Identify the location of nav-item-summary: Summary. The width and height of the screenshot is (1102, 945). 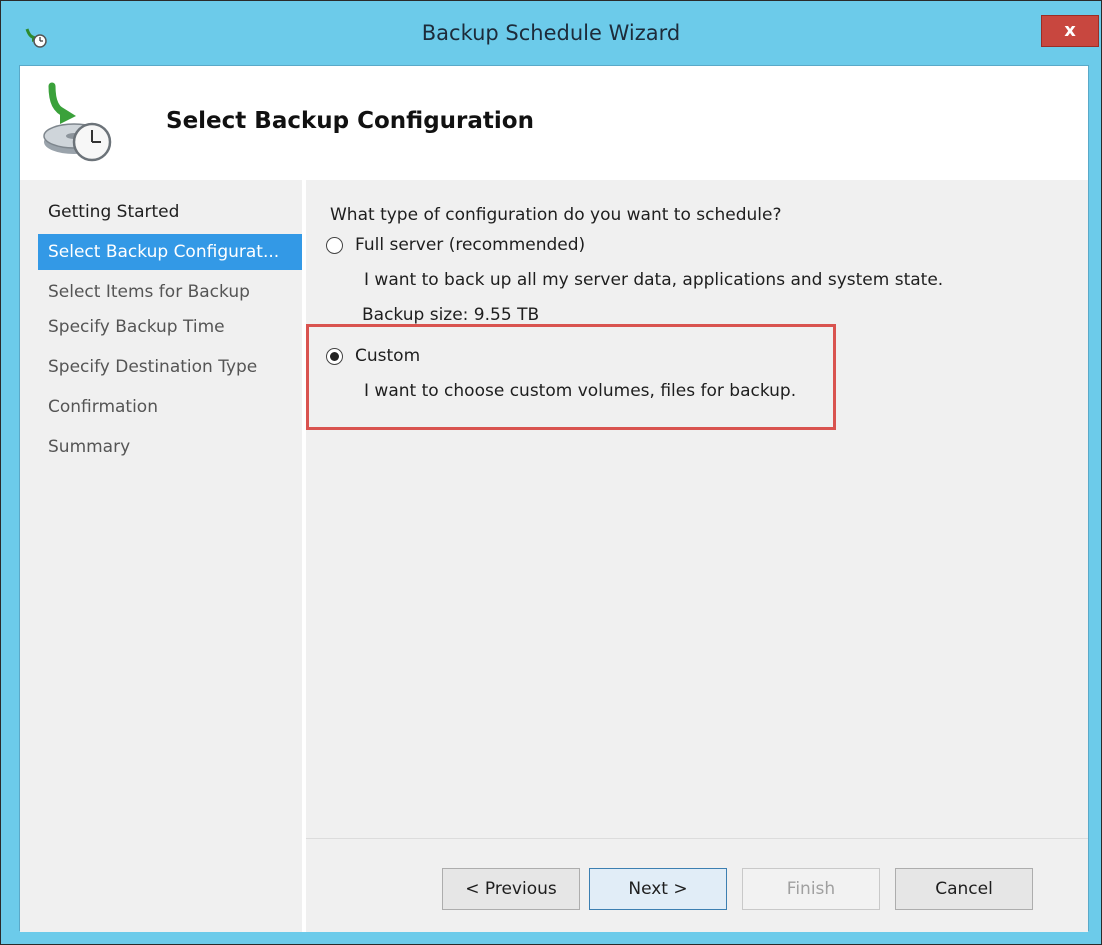
(89, 447).